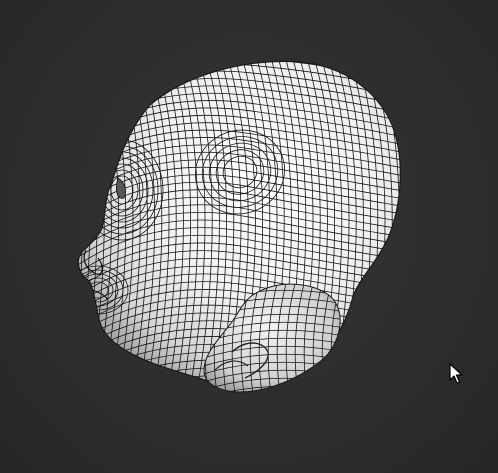 This screenshot has width=498, height=473. Describe the element at coordinates (456, 373) in the screenshot. I see `mouse-pointer-icon` at that location.